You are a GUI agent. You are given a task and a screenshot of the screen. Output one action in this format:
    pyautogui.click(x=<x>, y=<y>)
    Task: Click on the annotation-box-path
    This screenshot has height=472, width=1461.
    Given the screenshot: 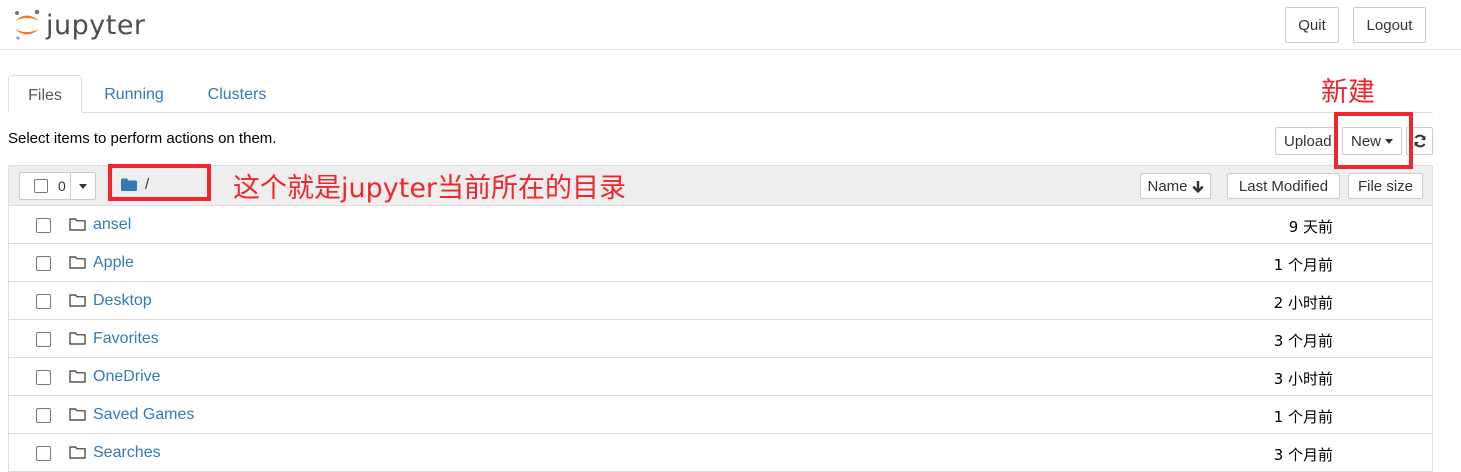 What is the action you would take?
    pyautogui.click(x=159, y=182)
    